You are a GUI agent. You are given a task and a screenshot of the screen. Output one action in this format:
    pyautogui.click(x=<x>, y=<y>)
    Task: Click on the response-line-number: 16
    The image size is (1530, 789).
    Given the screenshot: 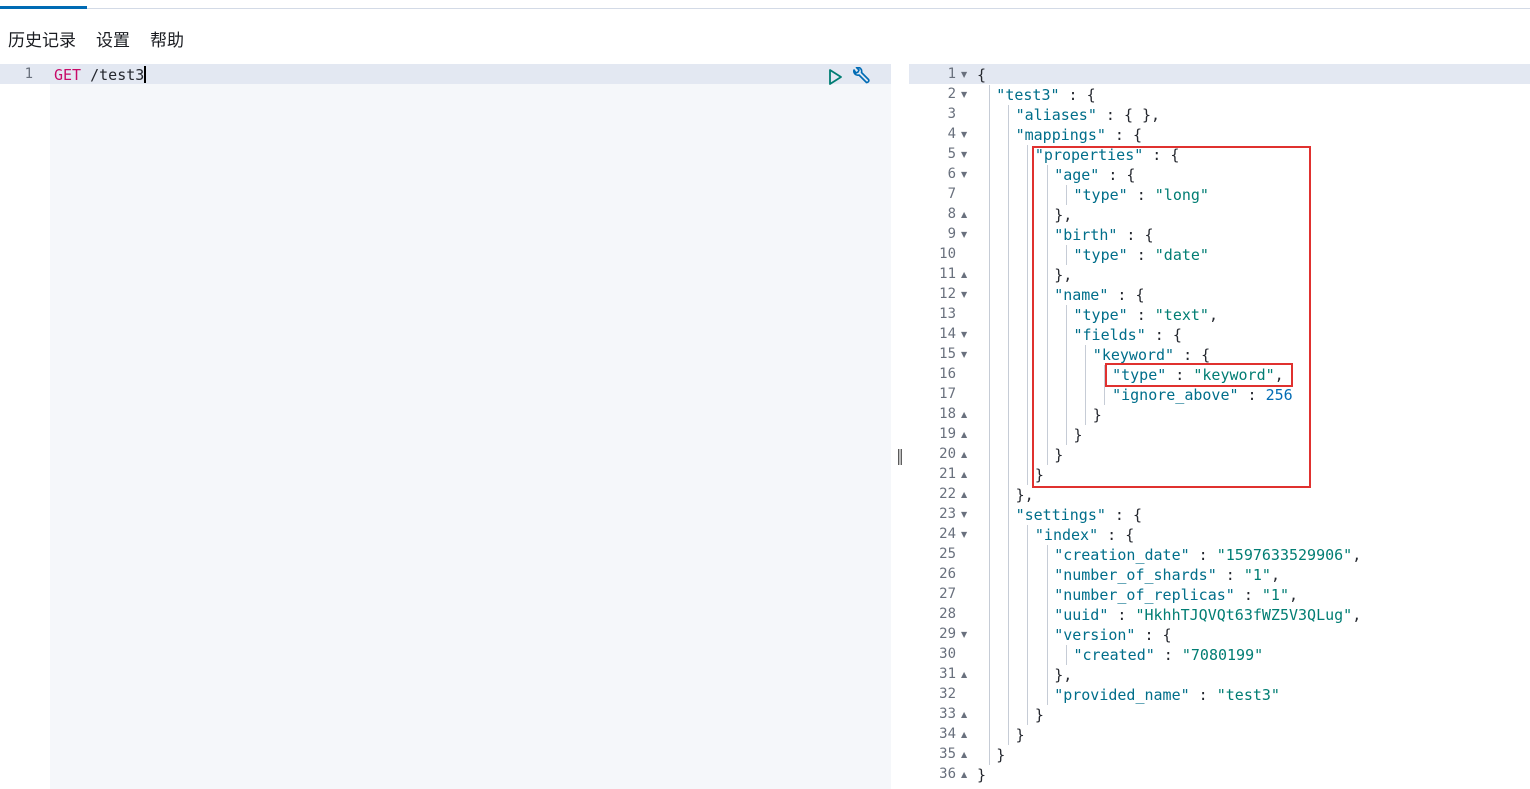 What is the action you would take?
    pyautogui.click(x=947, y=374)
    